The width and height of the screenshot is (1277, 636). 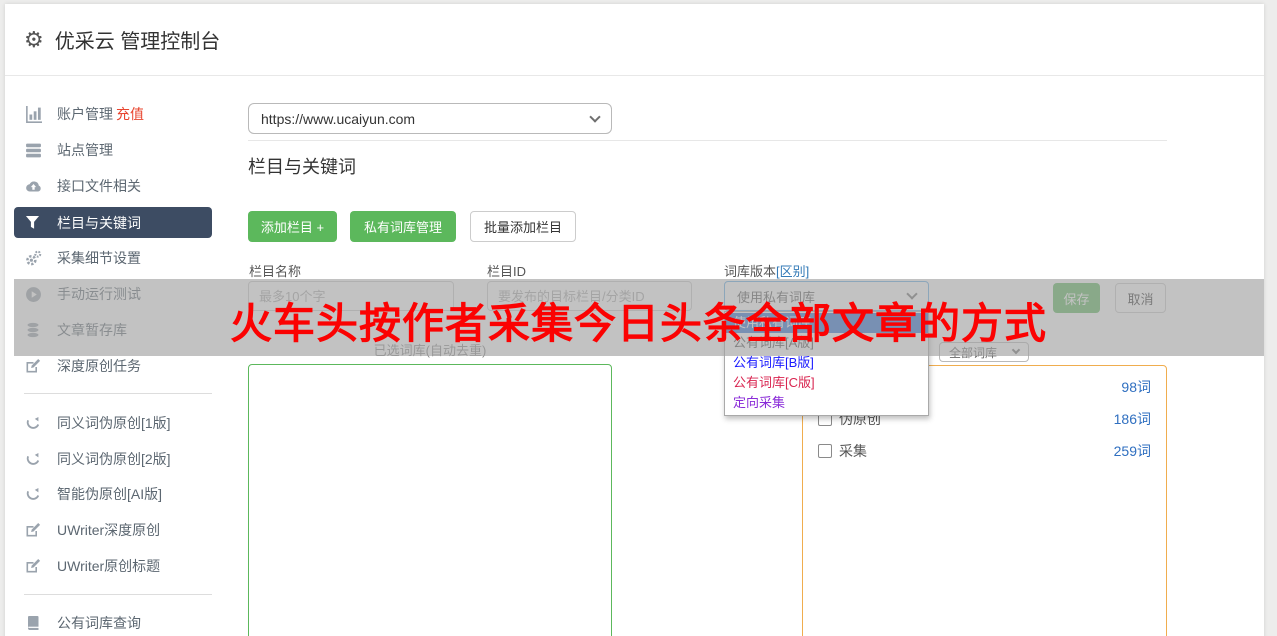 What do you see at coordinates (33, 623) in the screenshot?
I see `book-icon` at bounding box center [33, 623].